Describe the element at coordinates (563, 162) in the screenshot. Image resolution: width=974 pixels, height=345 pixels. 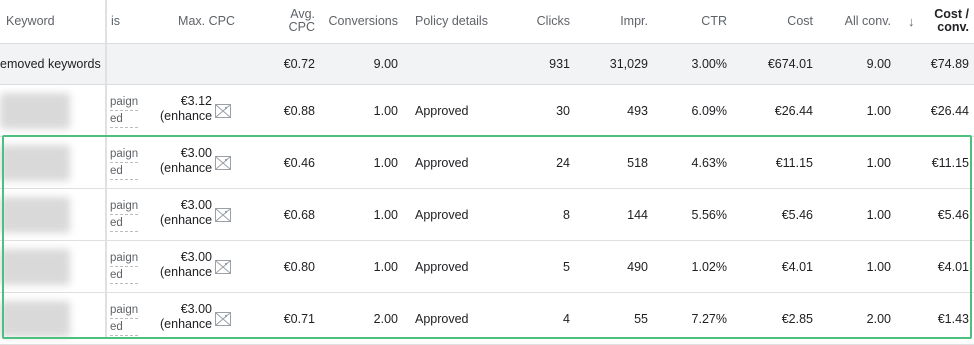
I see `clicks-cell: 24` at that location.